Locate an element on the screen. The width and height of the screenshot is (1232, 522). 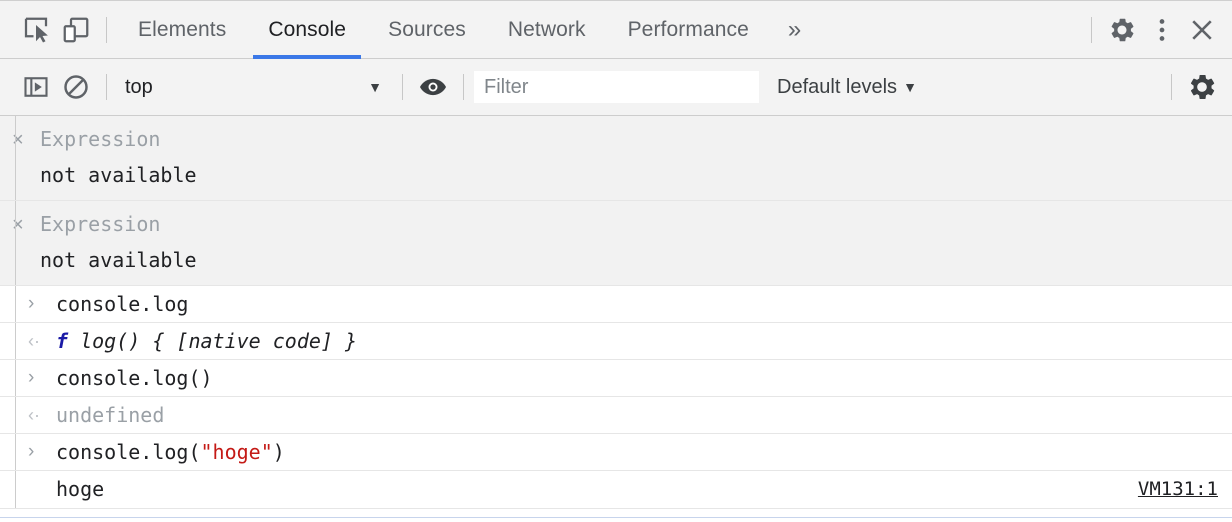
console-log-text: hoge is located at coordinates (80, 489).